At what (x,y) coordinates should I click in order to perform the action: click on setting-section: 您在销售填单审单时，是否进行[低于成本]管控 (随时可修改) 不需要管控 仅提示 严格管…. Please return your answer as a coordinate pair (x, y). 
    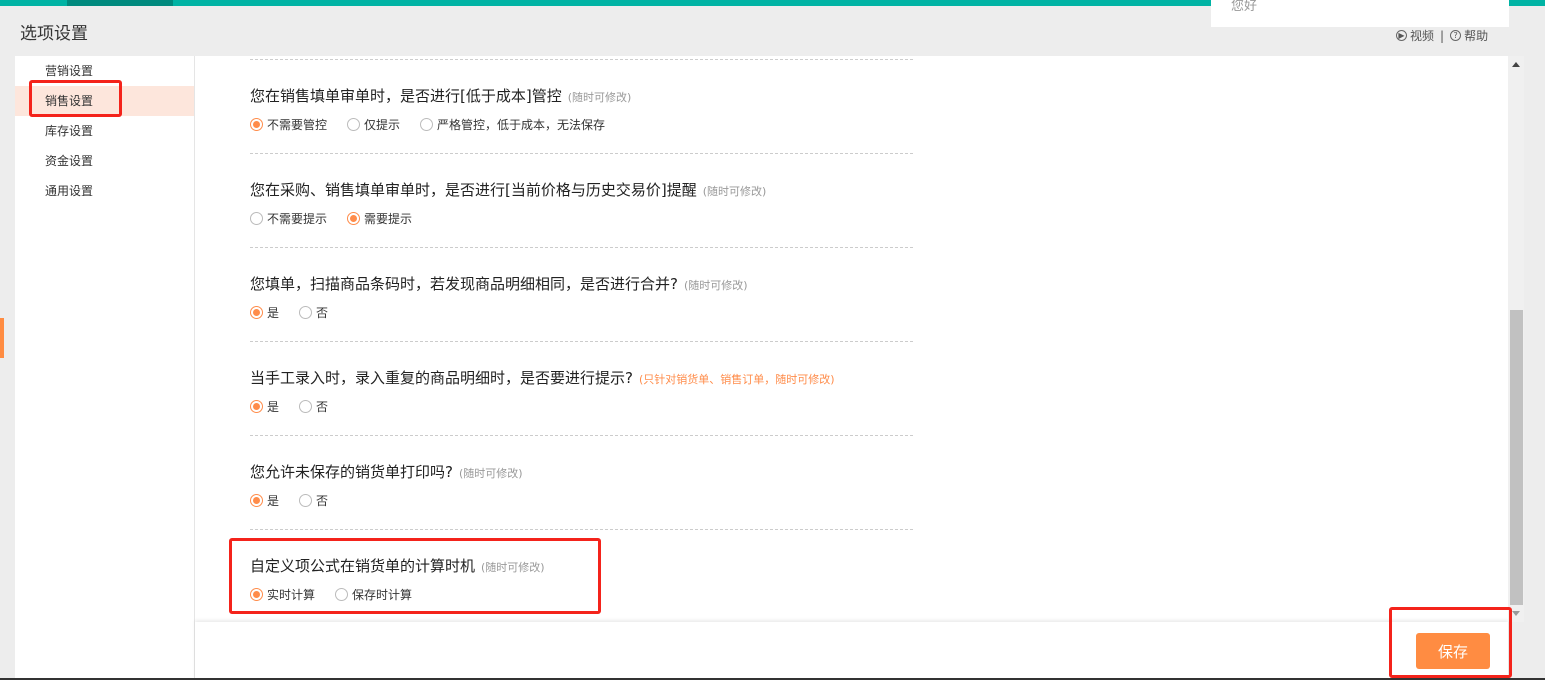
    Looking at the image, I should click on (581, 106).